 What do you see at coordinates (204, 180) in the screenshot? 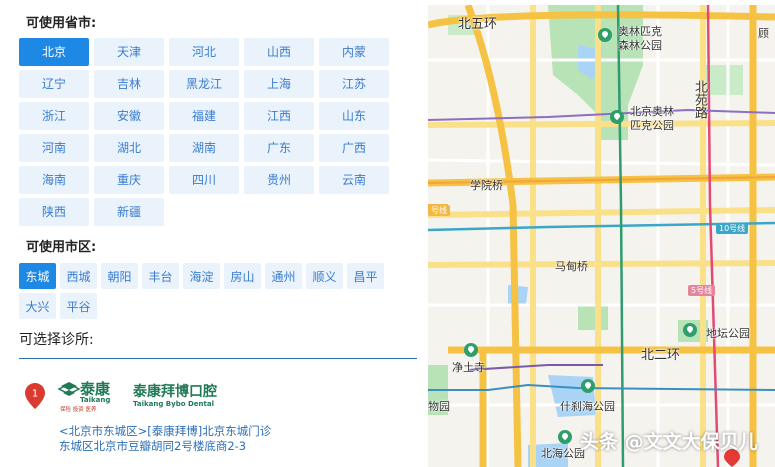
I see `province-button: 四川` at bounding box center [204, 180].